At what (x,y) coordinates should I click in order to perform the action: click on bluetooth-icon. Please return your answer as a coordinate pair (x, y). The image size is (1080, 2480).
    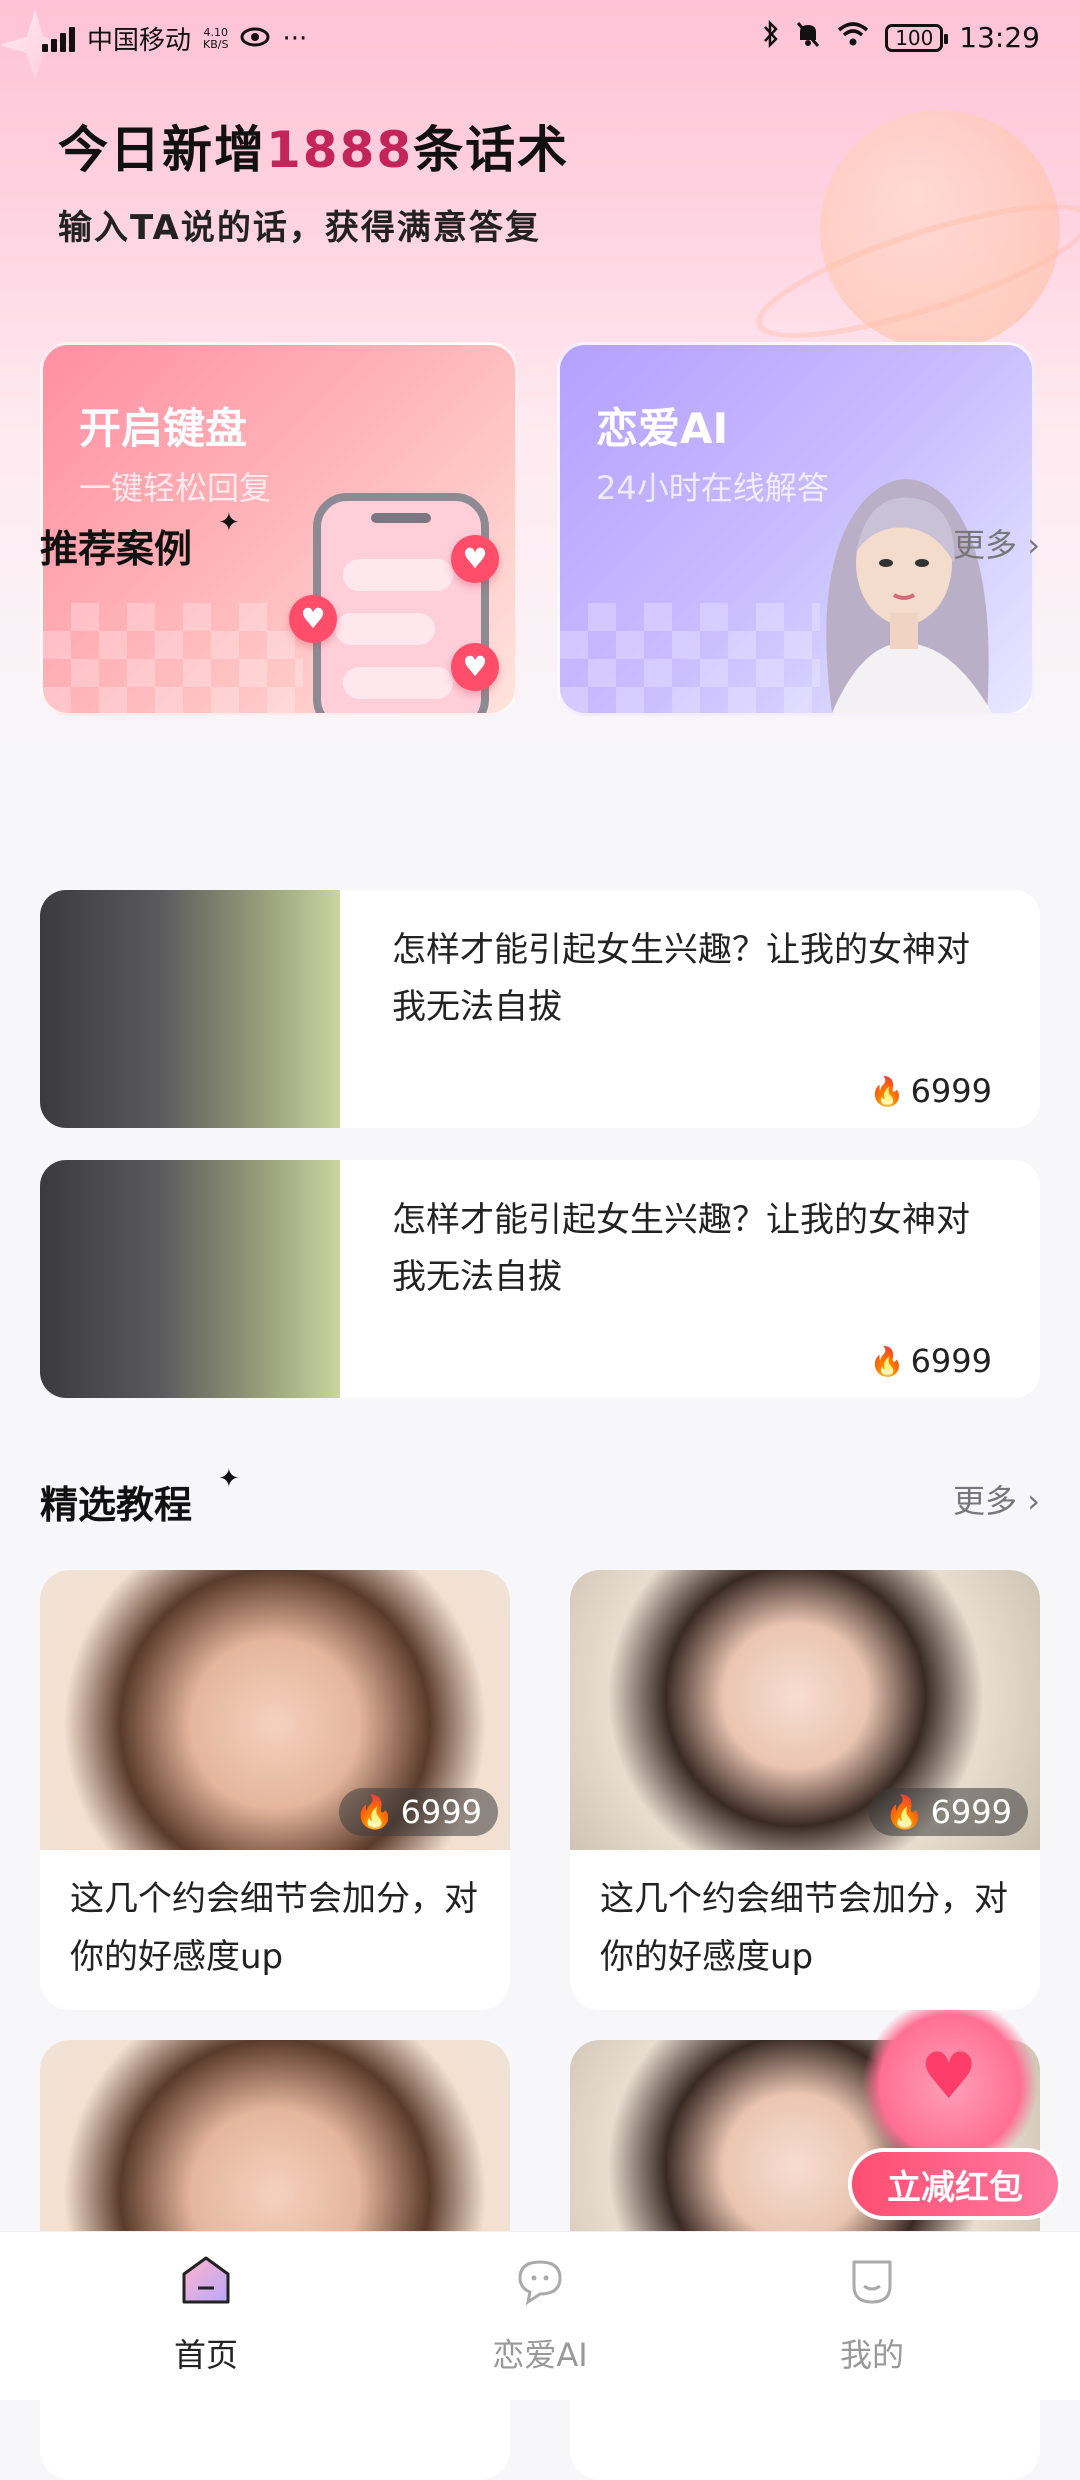
    Looking at the image, I should click on (771, 37).